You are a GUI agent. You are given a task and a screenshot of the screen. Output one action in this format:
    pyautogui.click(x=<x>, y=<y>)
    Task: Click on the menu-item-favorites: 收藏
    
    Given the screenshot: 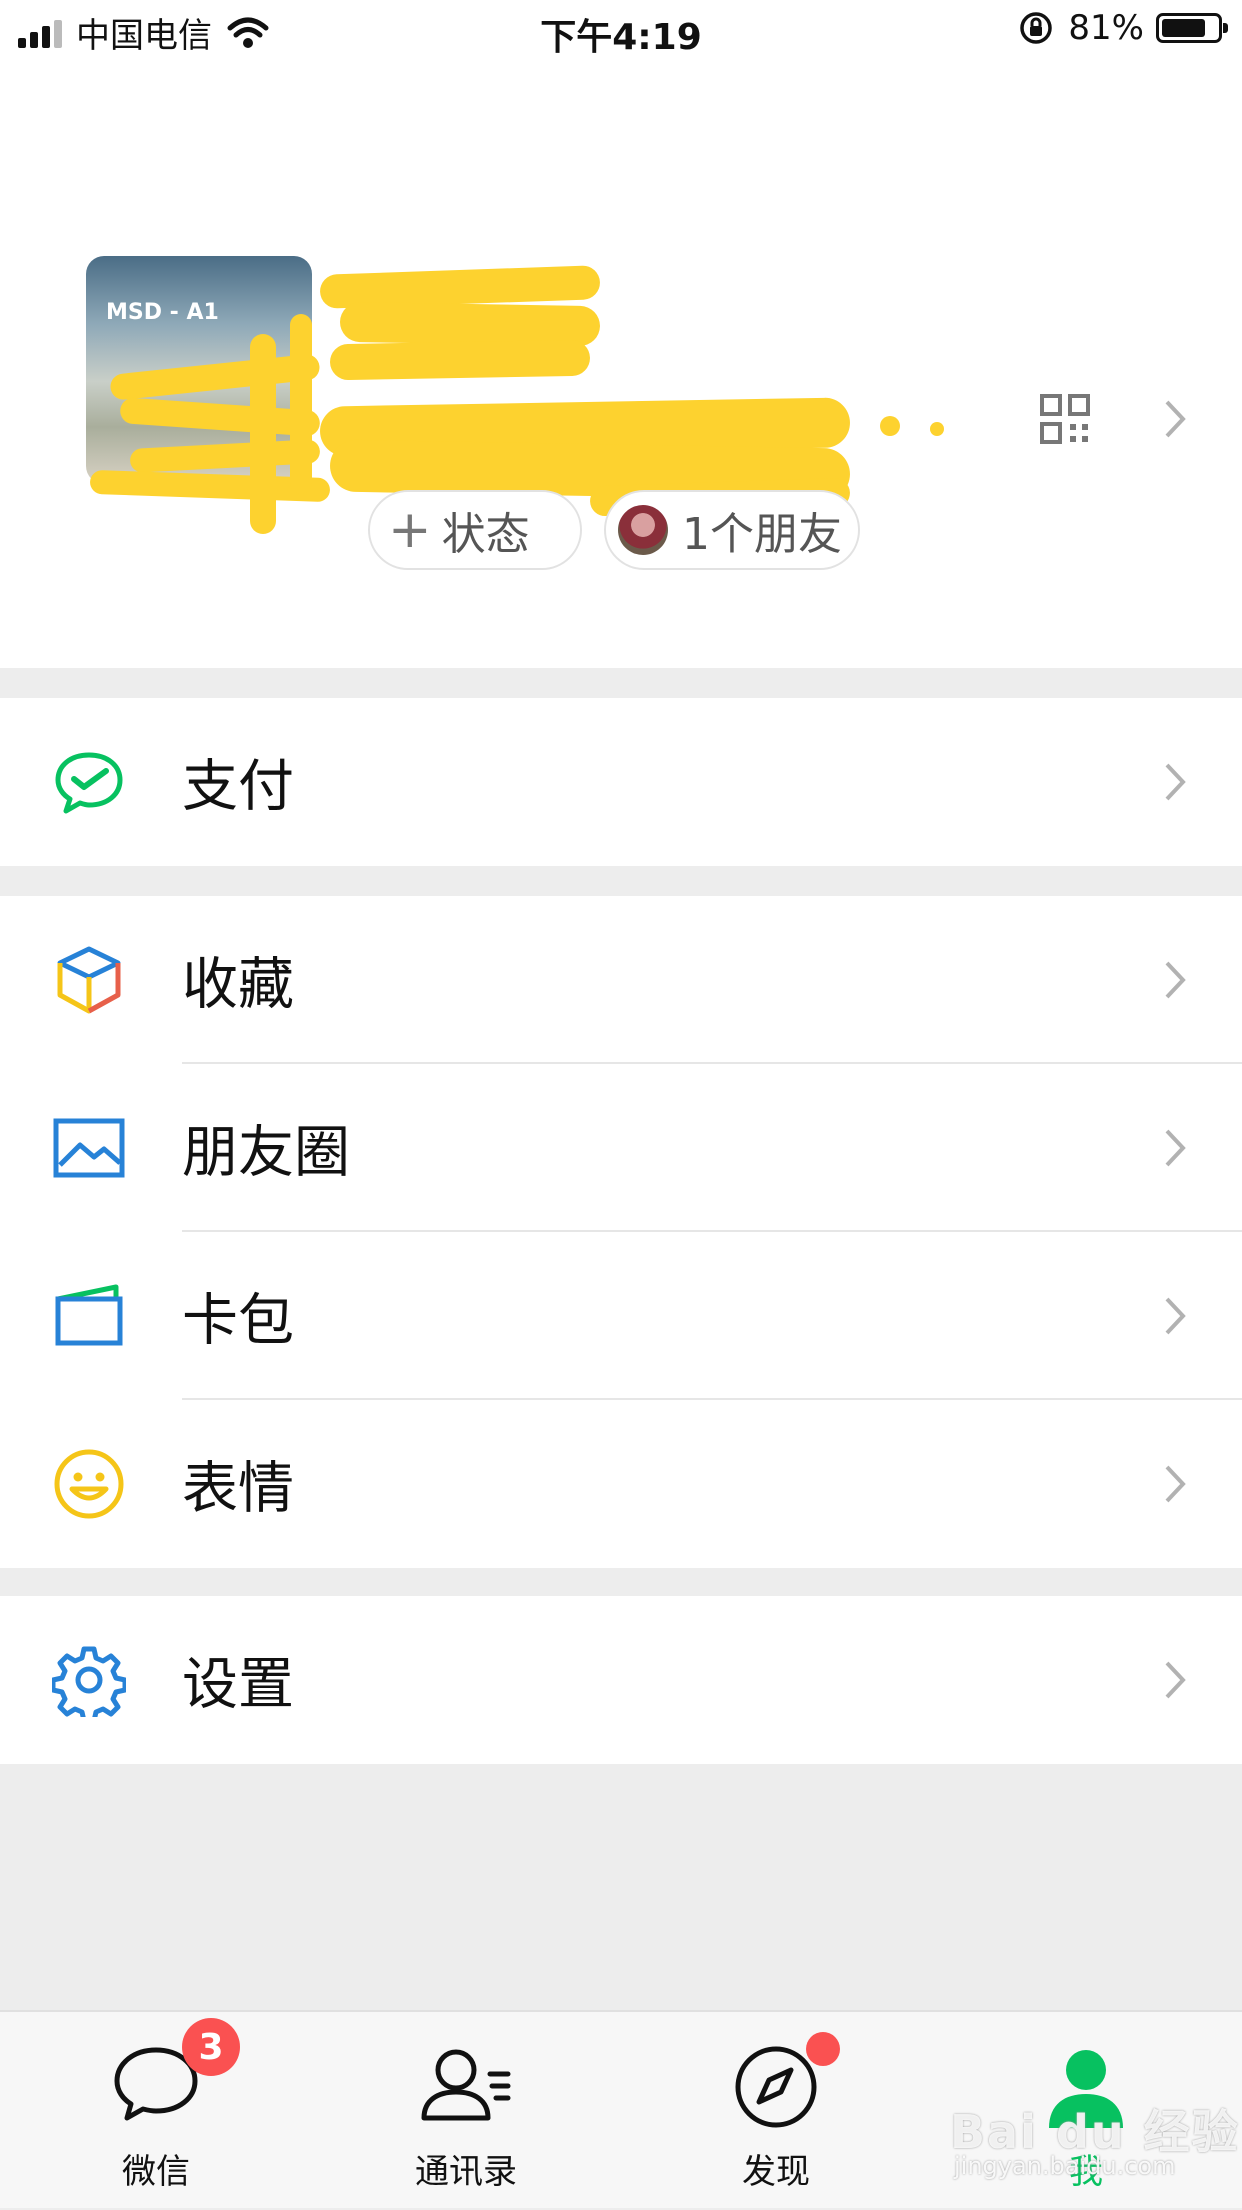 What is the action you would take?
    pyautogui.click(x=621, y=980)
    